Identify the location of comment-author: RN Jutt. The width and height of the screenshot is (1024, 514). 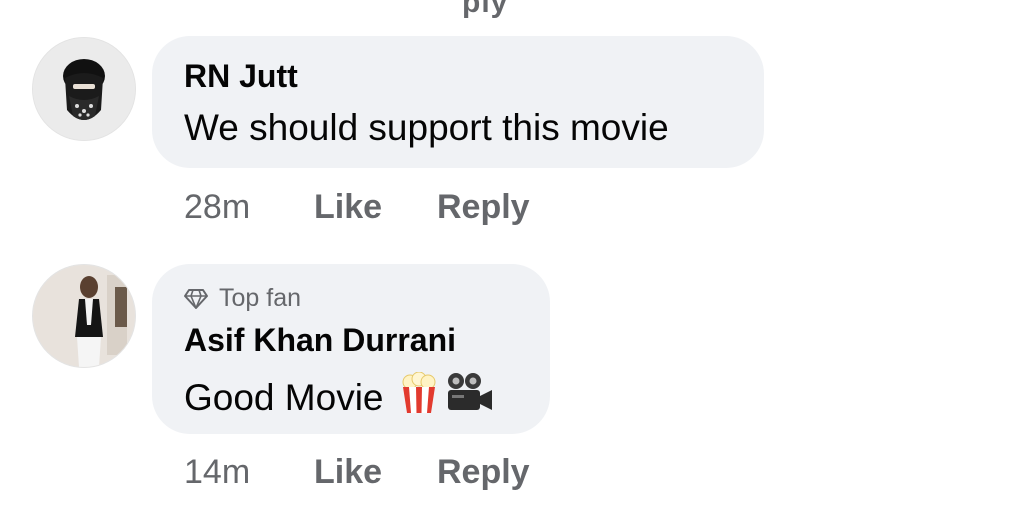
(241, 76).